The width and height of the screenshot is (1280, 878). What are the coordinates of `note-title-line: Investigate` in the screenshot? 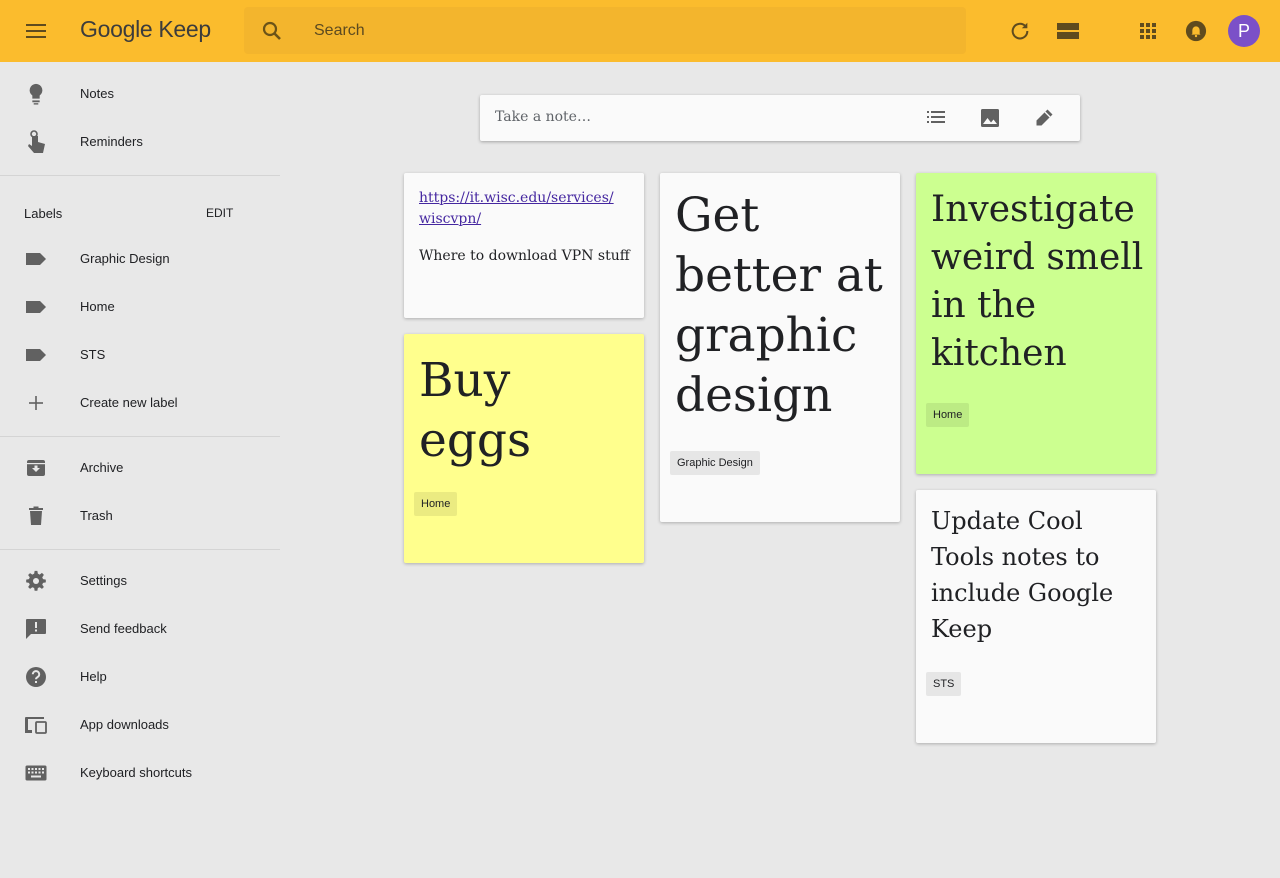 It's located at (1033, 209).